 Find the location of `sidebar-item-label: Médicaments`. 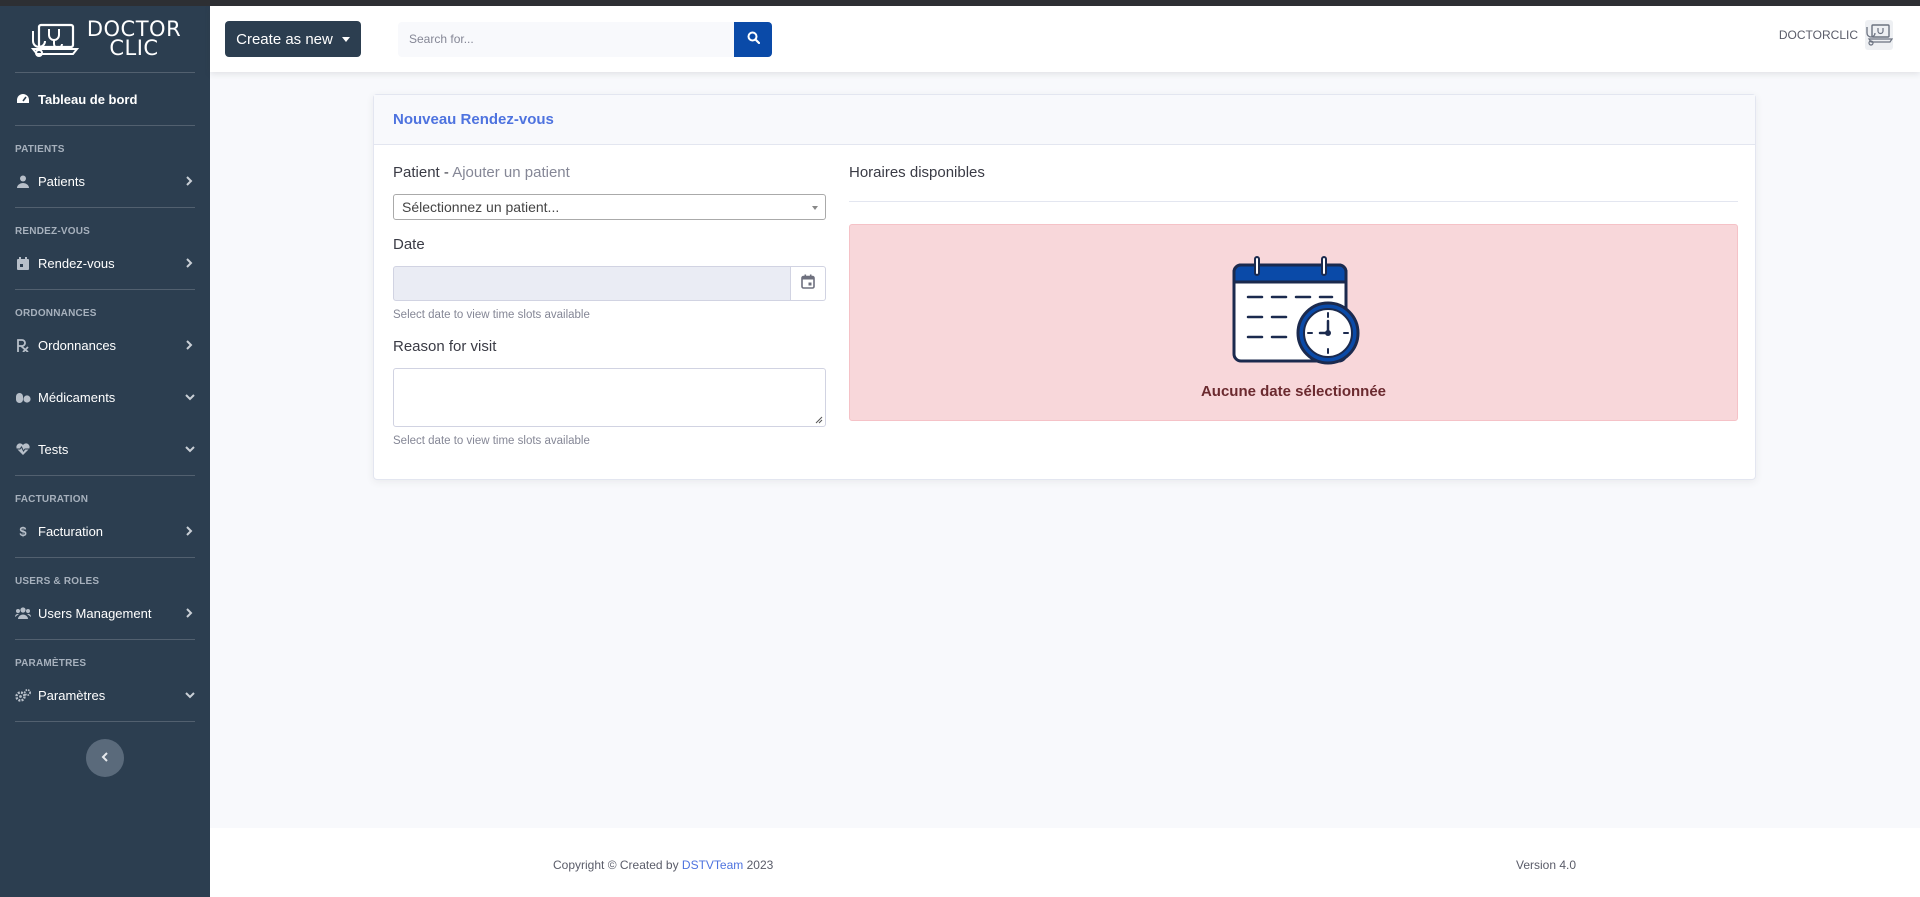

sidebar-item-label: Médicaments is located at coordinates (77, 397).